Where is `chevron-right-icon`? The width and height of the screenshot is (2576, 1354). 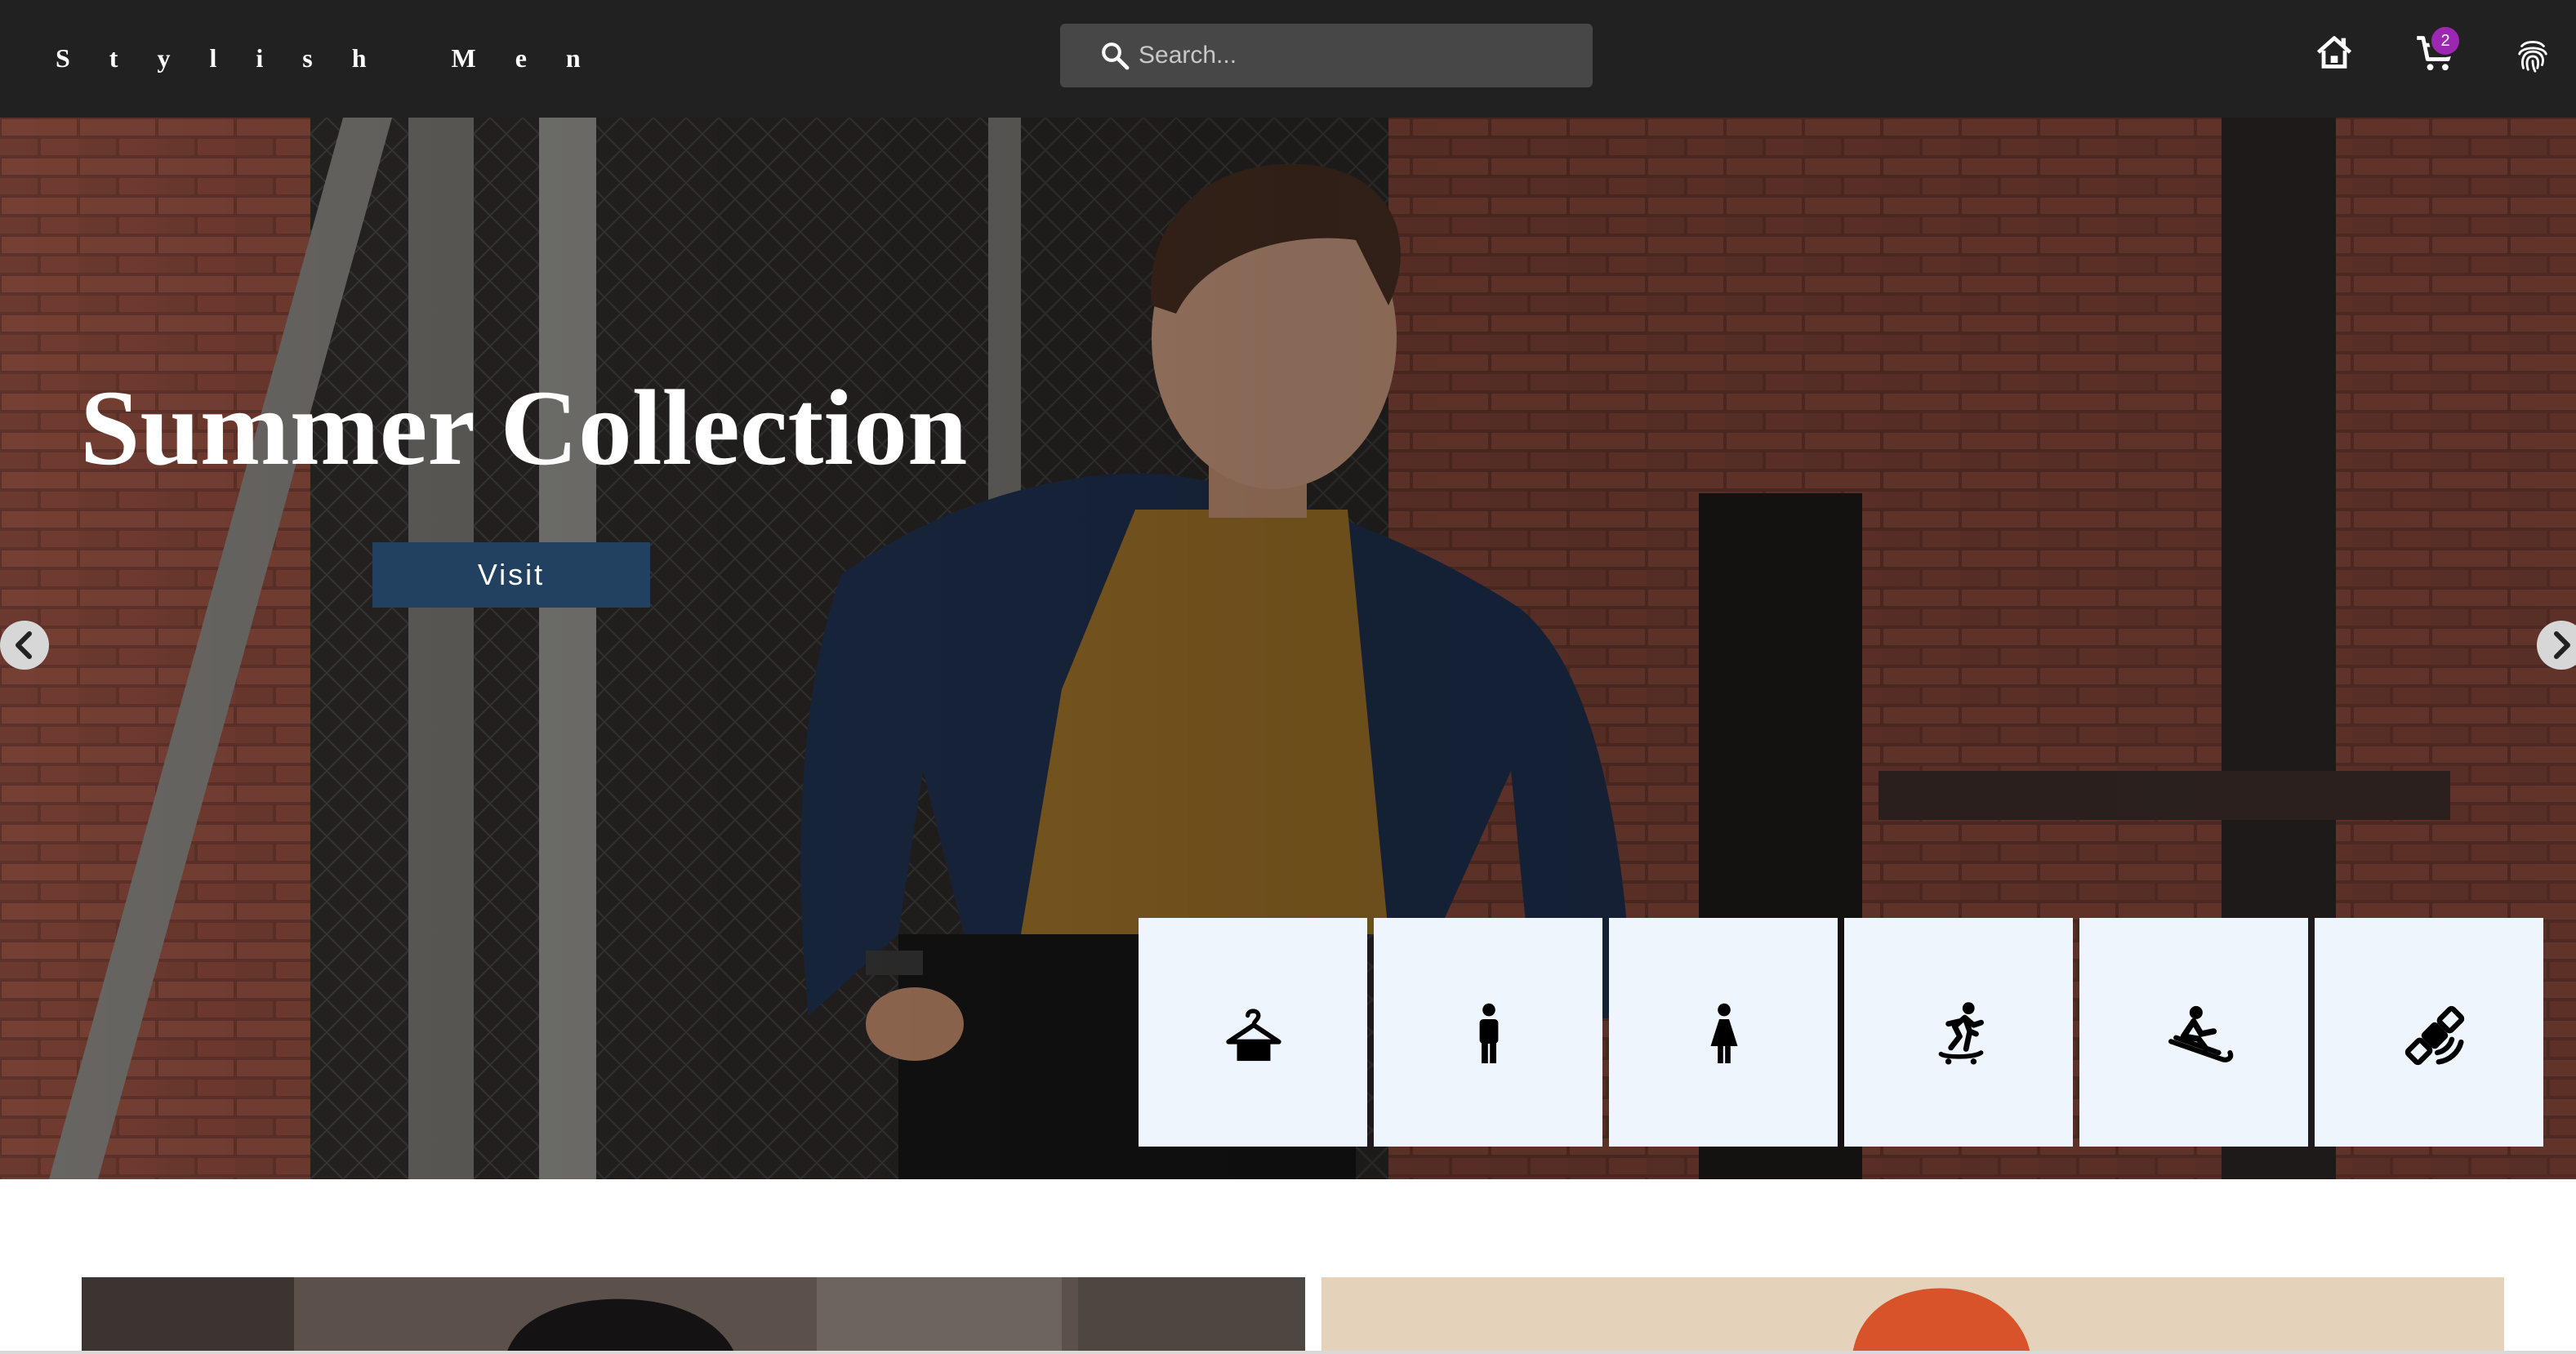 chevron-right-icon is located at coordinates (2562, 645).